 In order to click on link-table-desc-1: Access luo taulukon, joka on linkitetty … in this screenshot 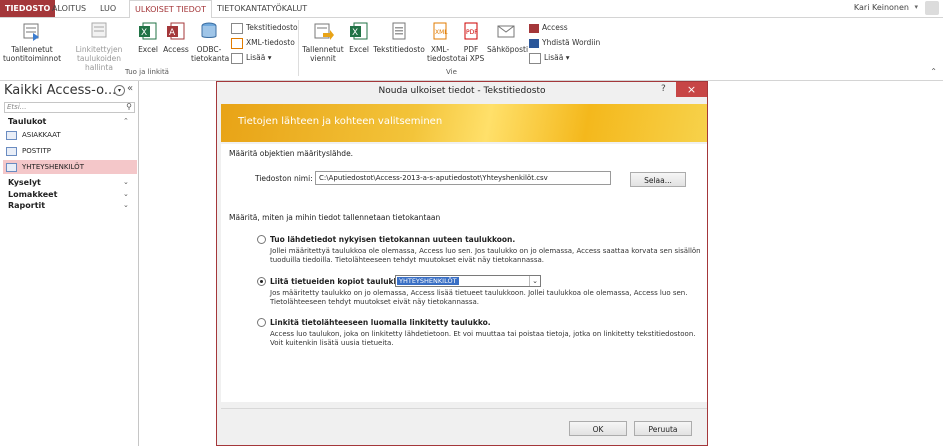, I will do `click(483, 334)`.